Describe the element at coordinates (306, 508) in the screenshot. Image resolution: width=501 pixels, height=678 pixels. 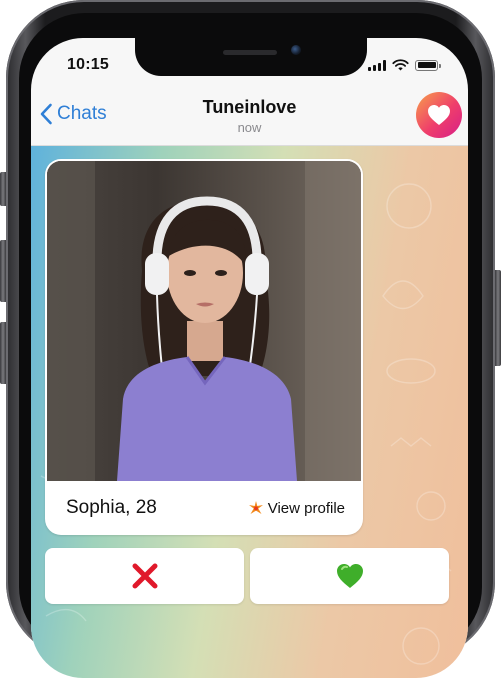
I see `view-profile-label: View profile` at that location.